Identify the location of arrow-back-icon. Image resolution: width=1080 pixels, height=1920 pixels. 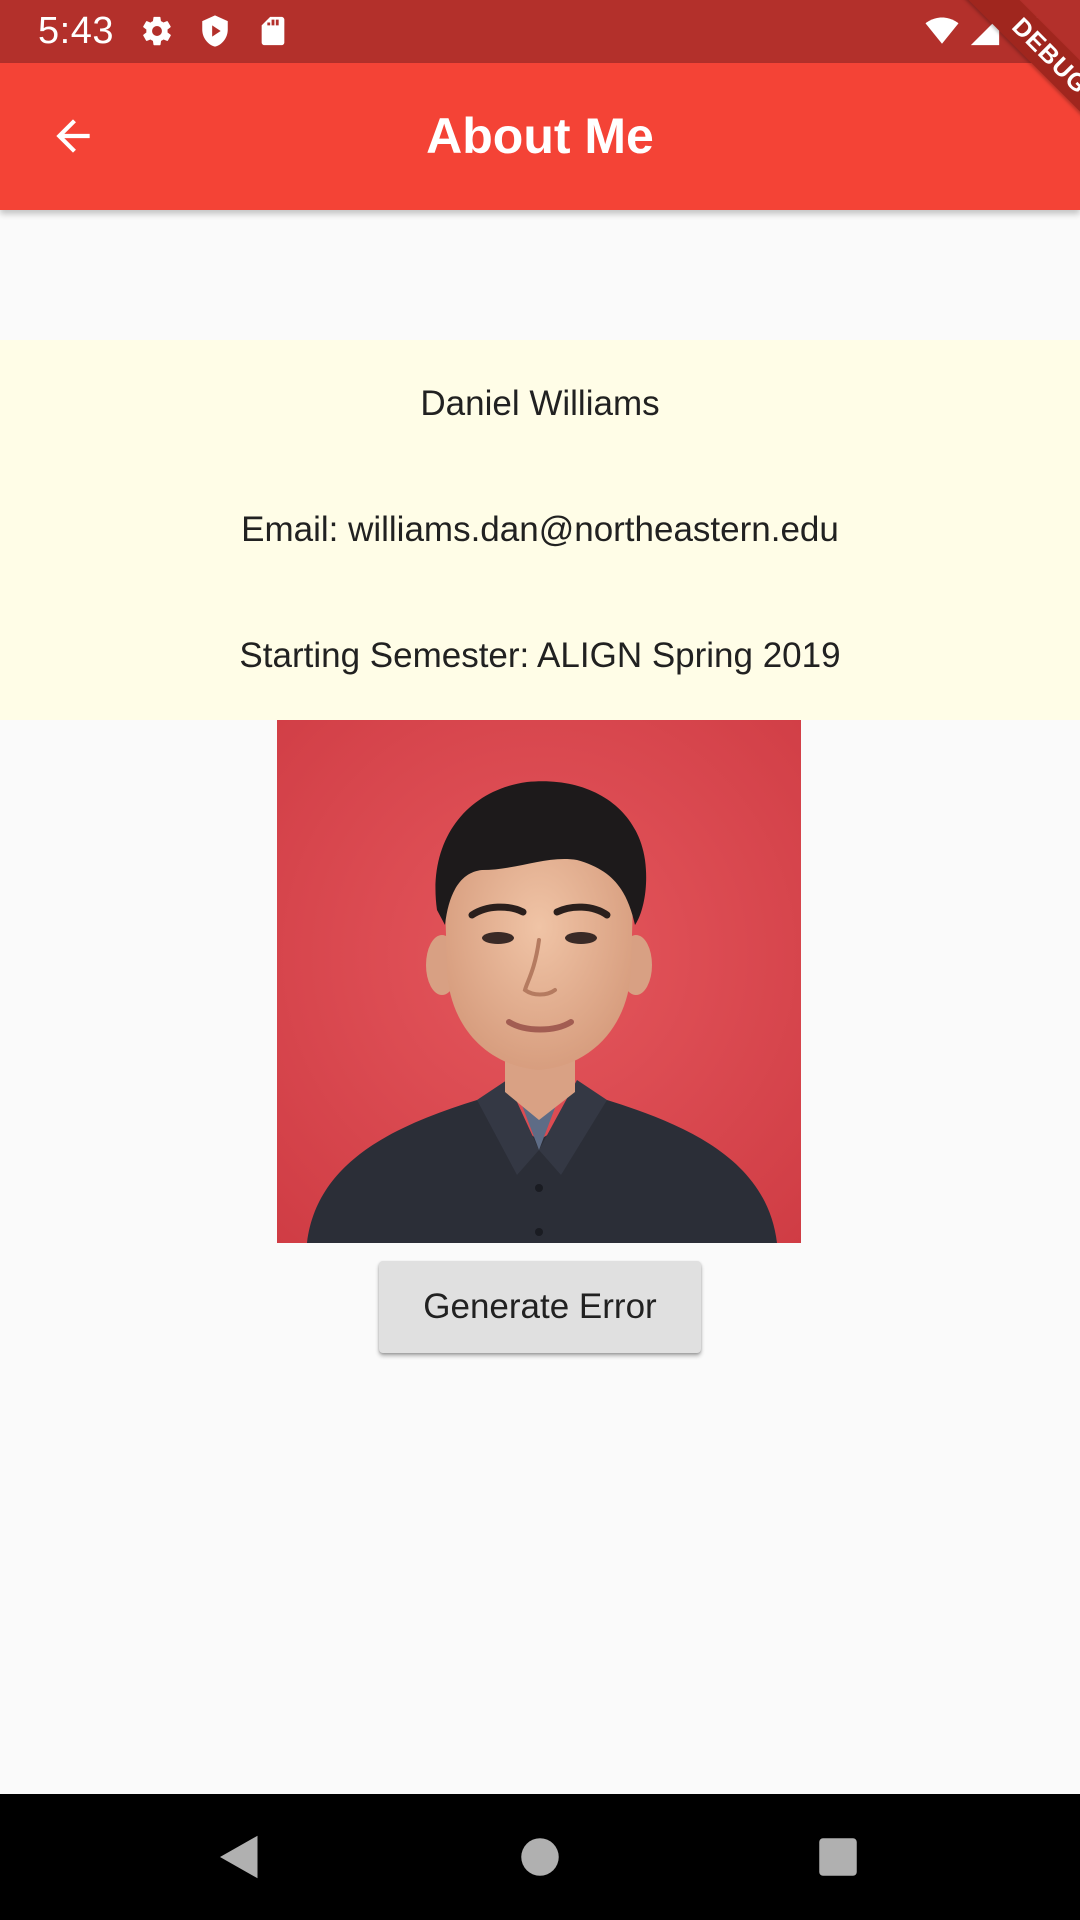
(73, 136).